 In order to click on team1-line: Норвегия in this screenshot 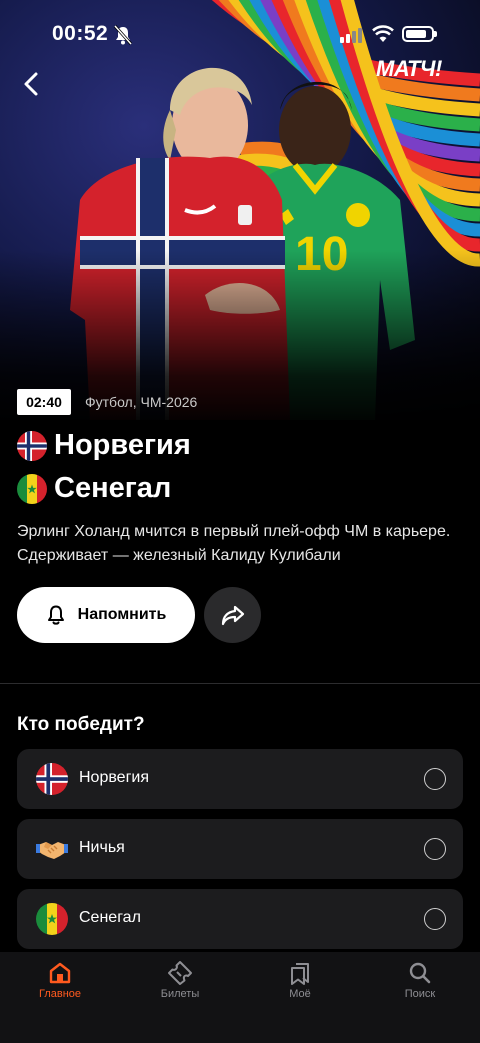, I will do `click(104, 445)`.